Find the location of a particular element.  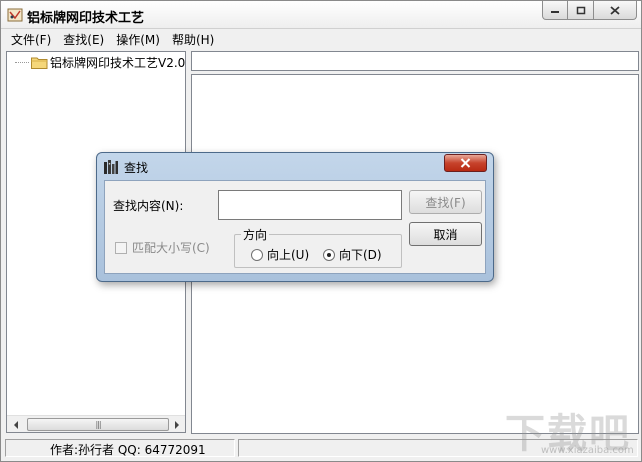

scroll-left-button is located at coordinates (15, 424).